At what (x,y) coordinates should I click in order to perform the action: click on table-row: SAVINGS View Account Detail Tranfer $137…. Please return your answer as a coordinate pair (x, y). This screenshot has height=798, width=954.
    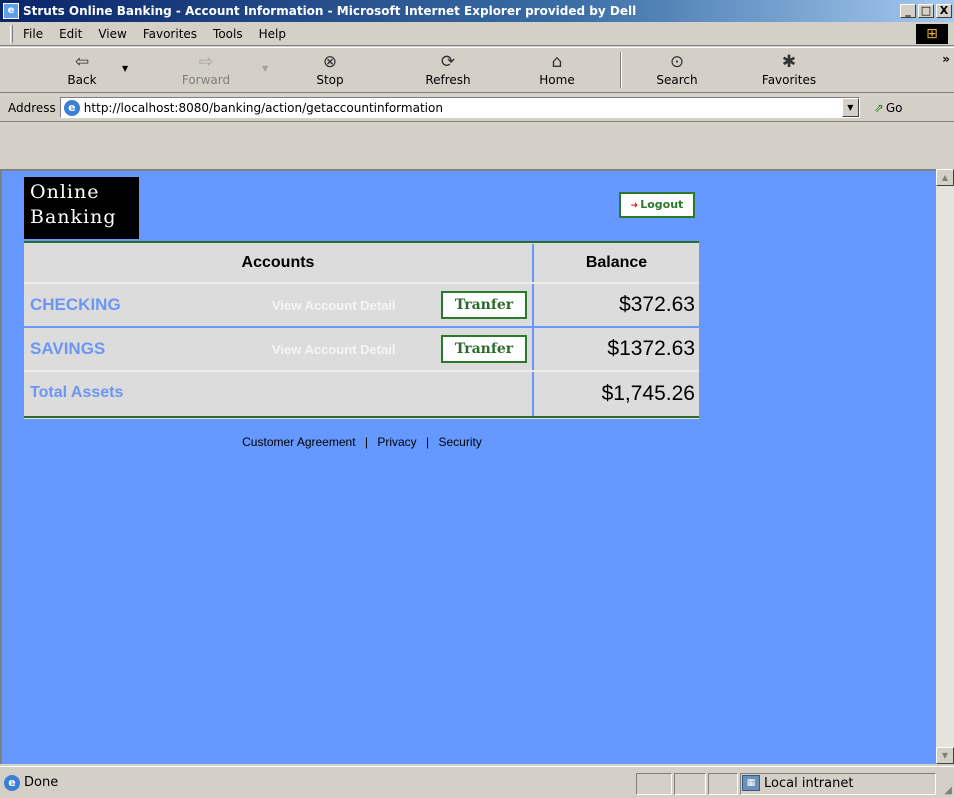
    Looking at the image, I should click on (361, 349).